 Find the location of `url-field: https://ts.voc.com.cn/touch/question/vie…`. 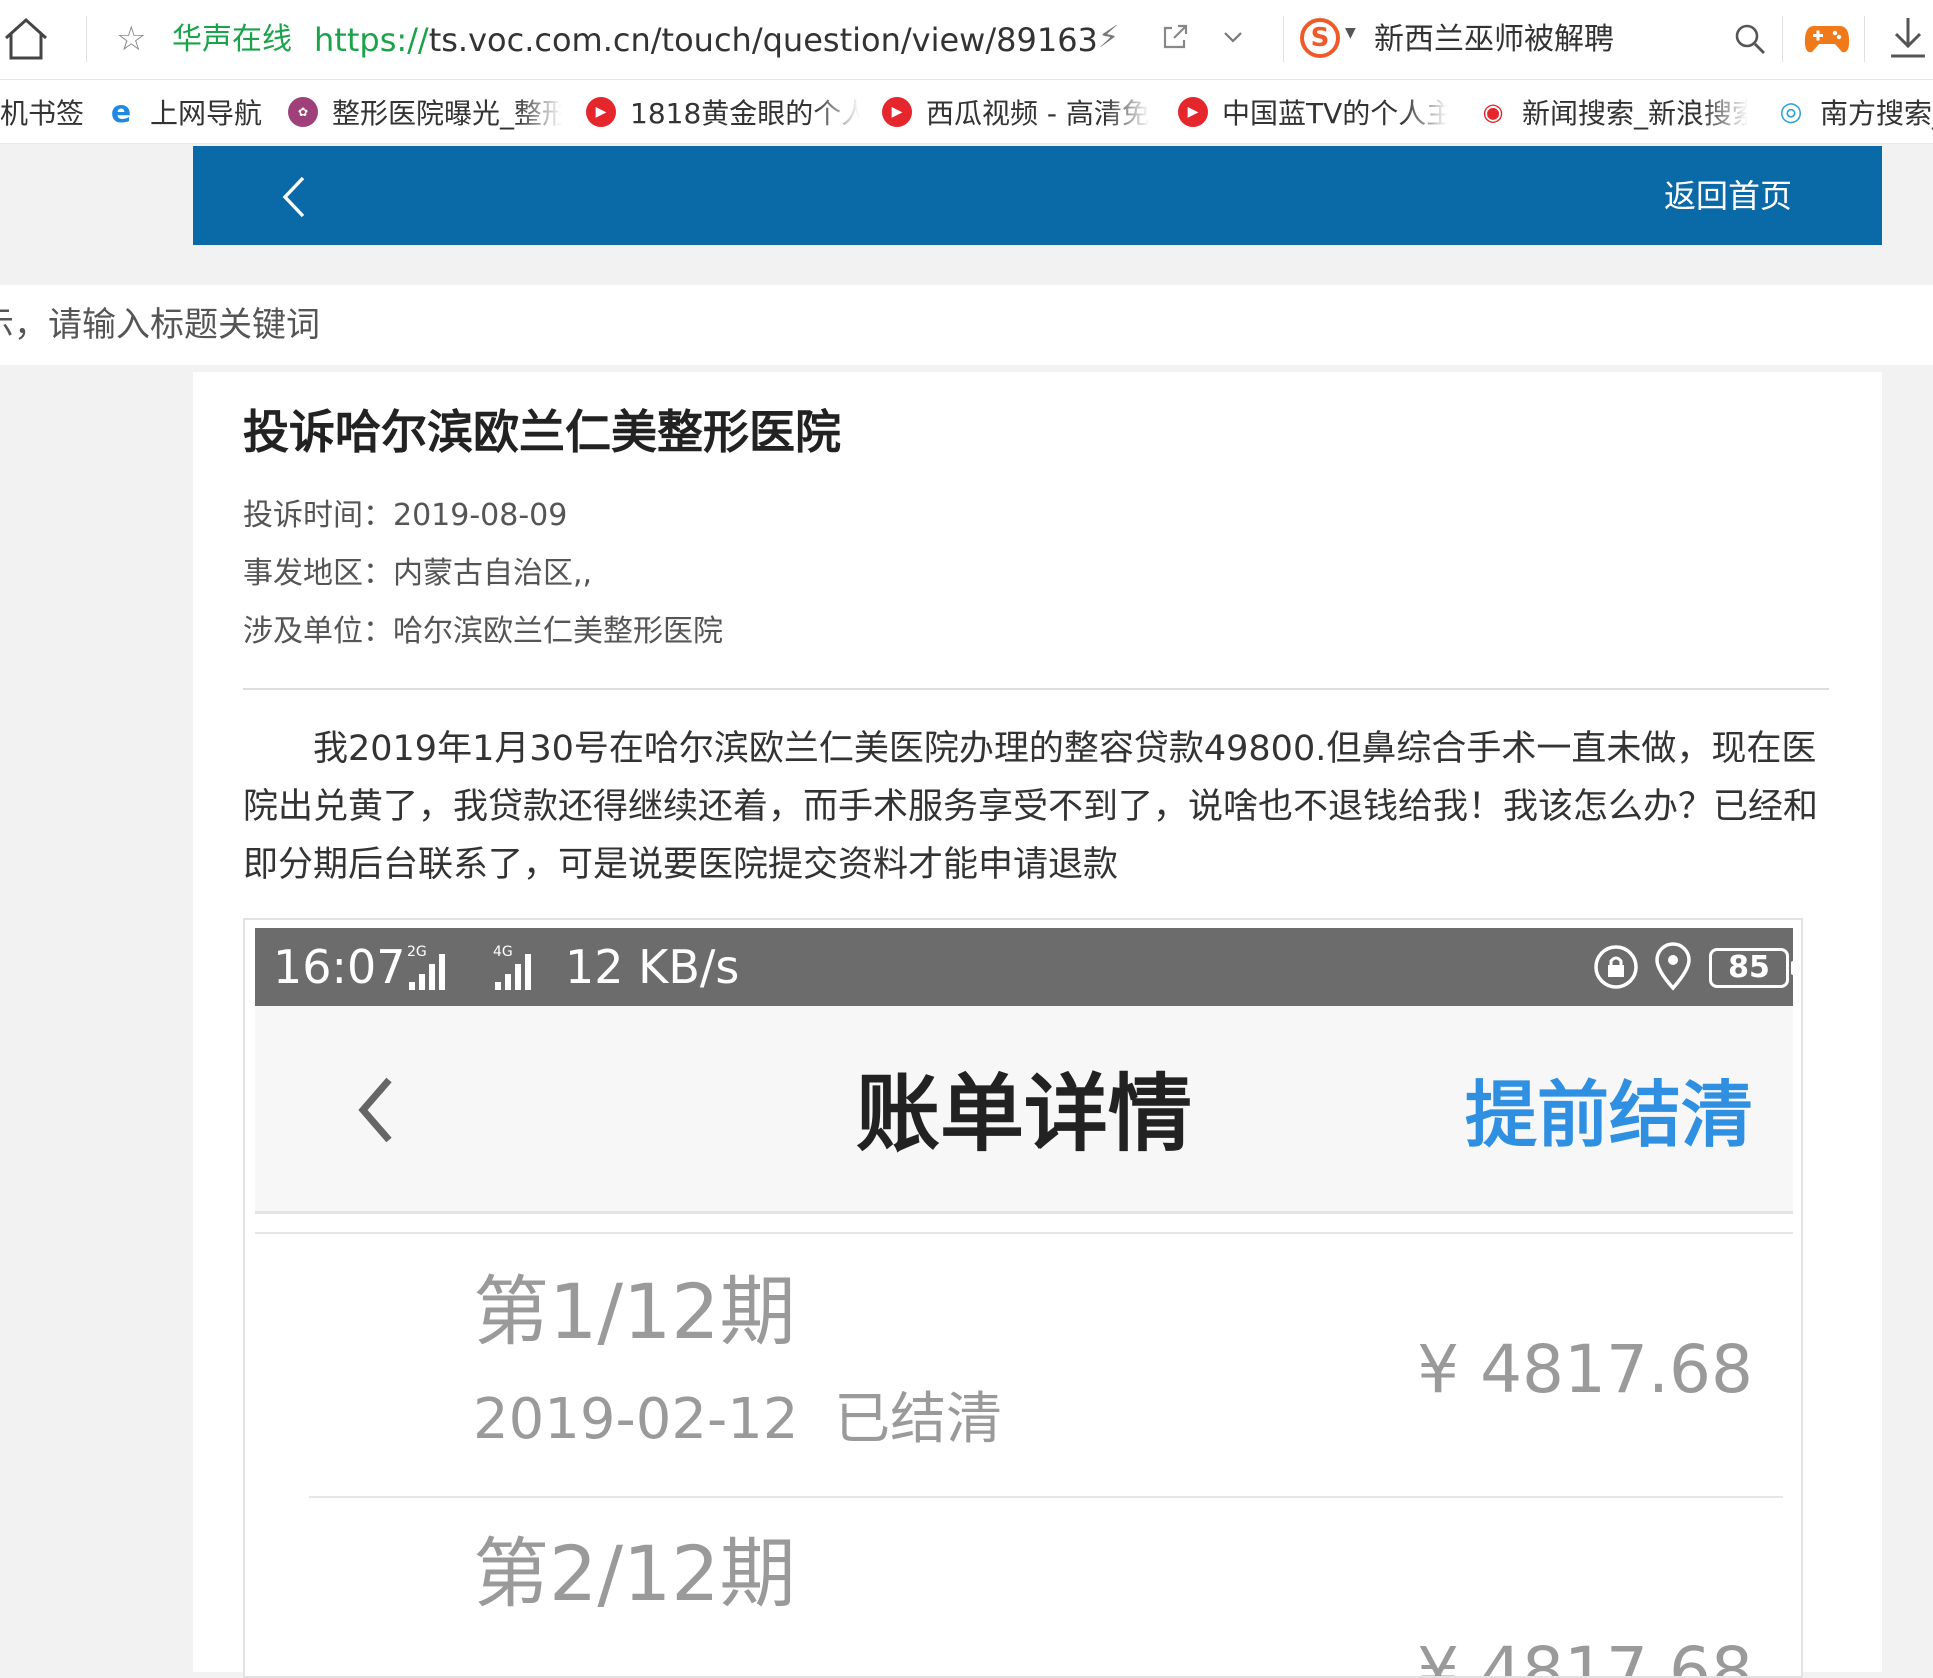

url-field: https://ts.voc.com.cn/touch/question/vie… is located at coordinates (706, 40).